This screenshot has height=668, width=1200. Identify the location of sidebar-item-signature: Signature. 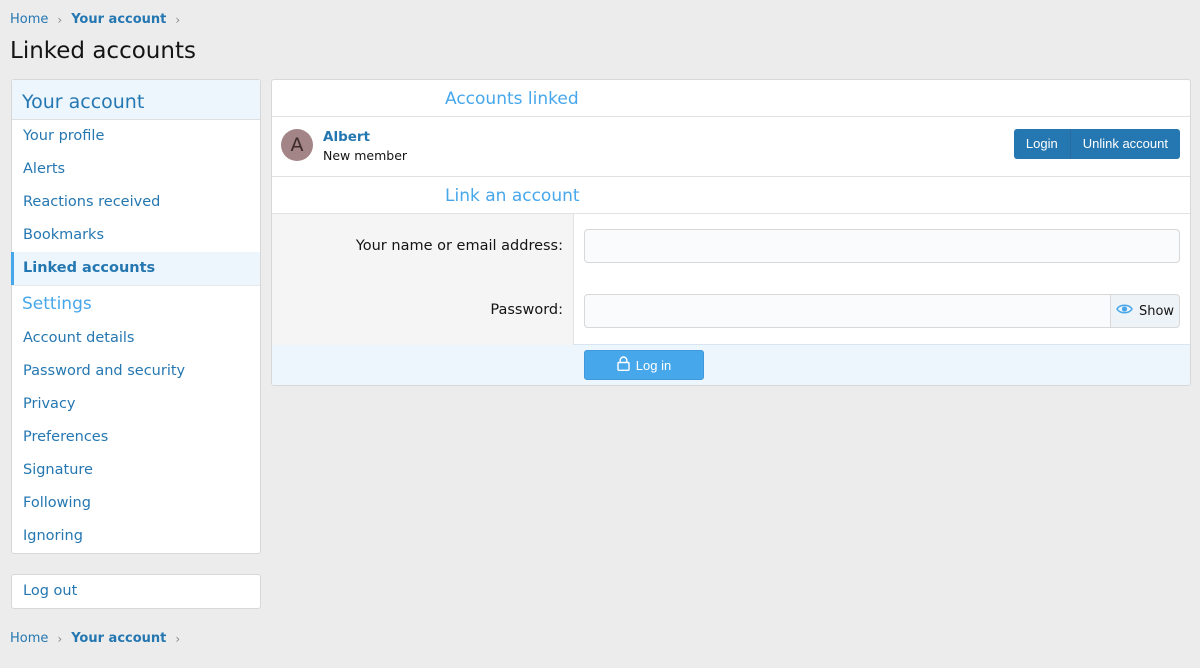
(135, 470).